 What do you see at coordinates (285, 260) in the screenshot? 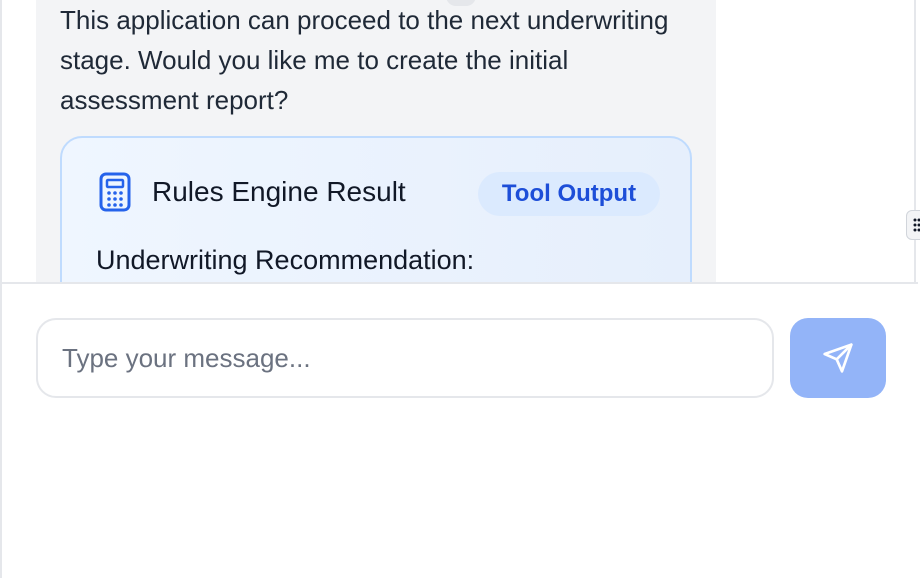
I see `tool-card-subtitle: Underwriting Recommendation:` at bounding box center [285, 260].